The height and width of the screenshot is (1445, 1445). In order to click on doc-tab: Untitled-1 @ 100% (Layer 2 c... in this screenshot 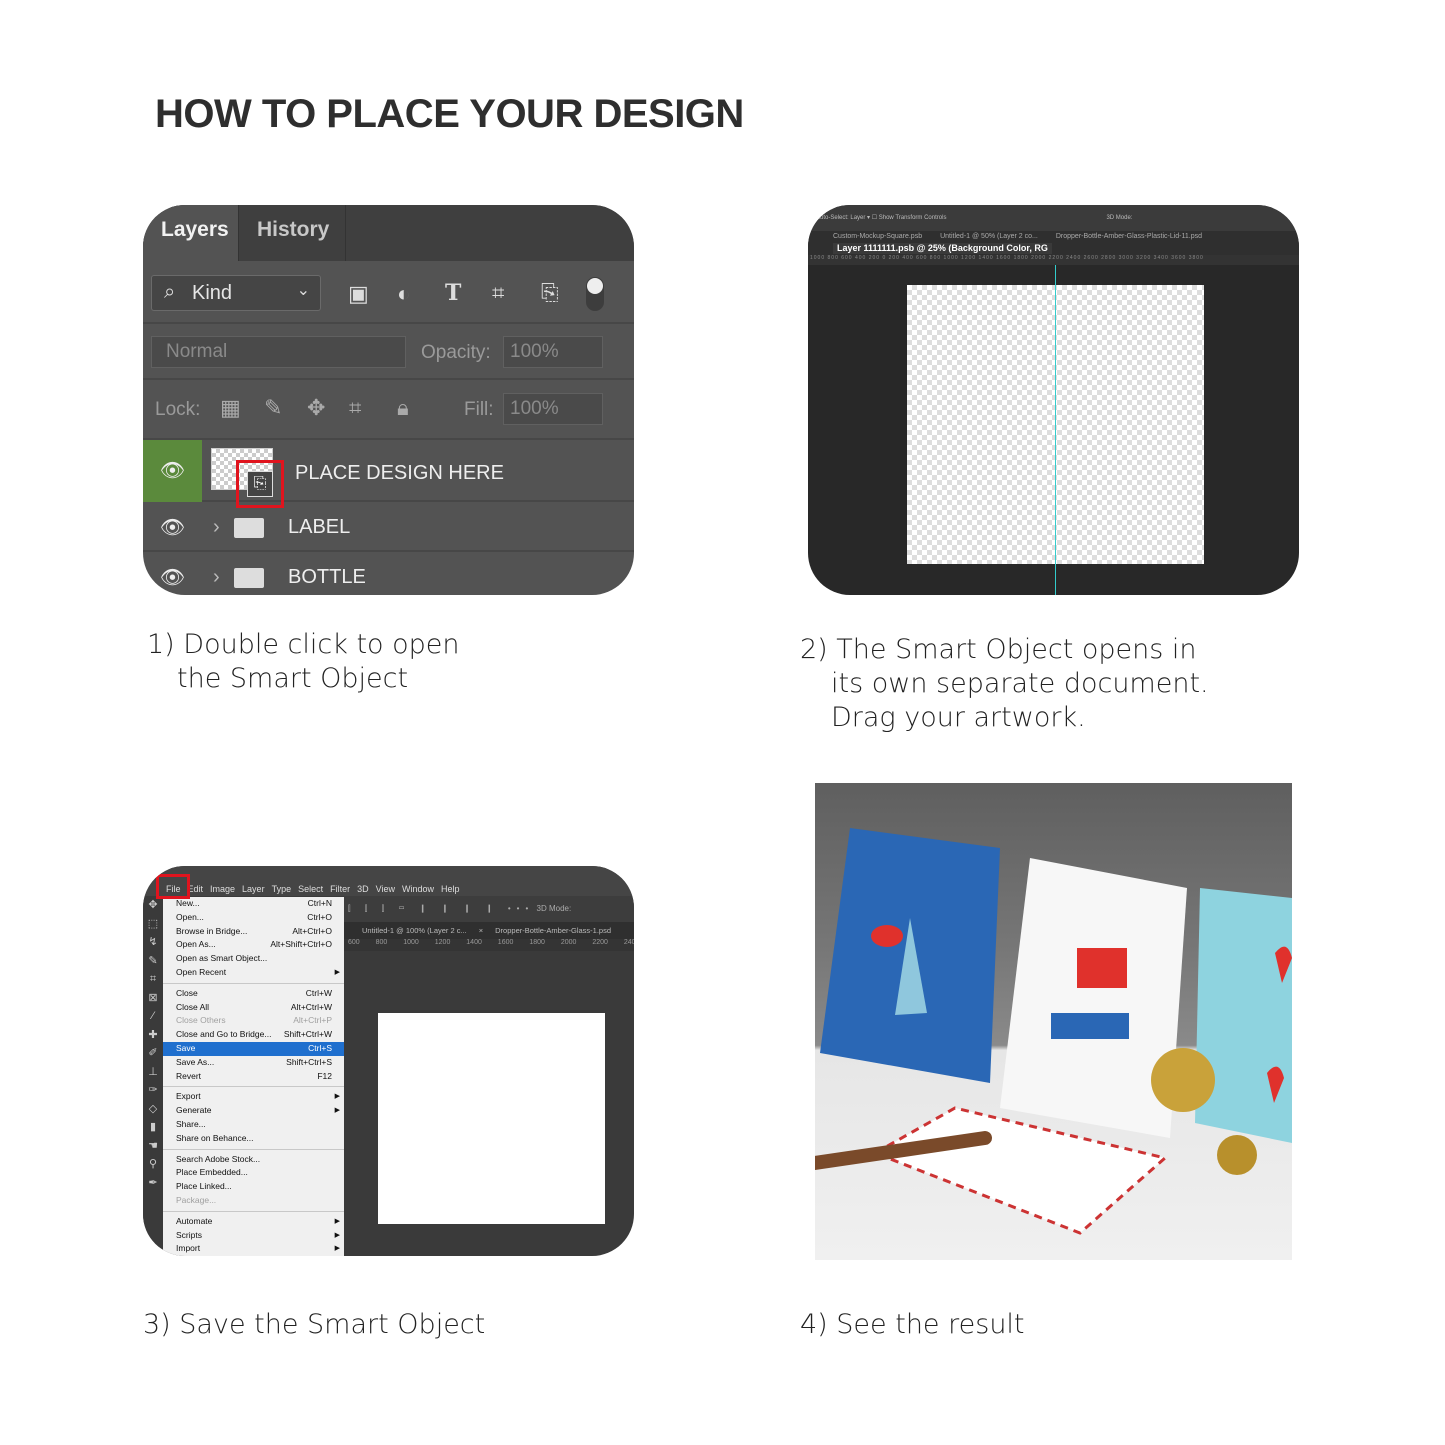, I will do `click(414, 930)`.